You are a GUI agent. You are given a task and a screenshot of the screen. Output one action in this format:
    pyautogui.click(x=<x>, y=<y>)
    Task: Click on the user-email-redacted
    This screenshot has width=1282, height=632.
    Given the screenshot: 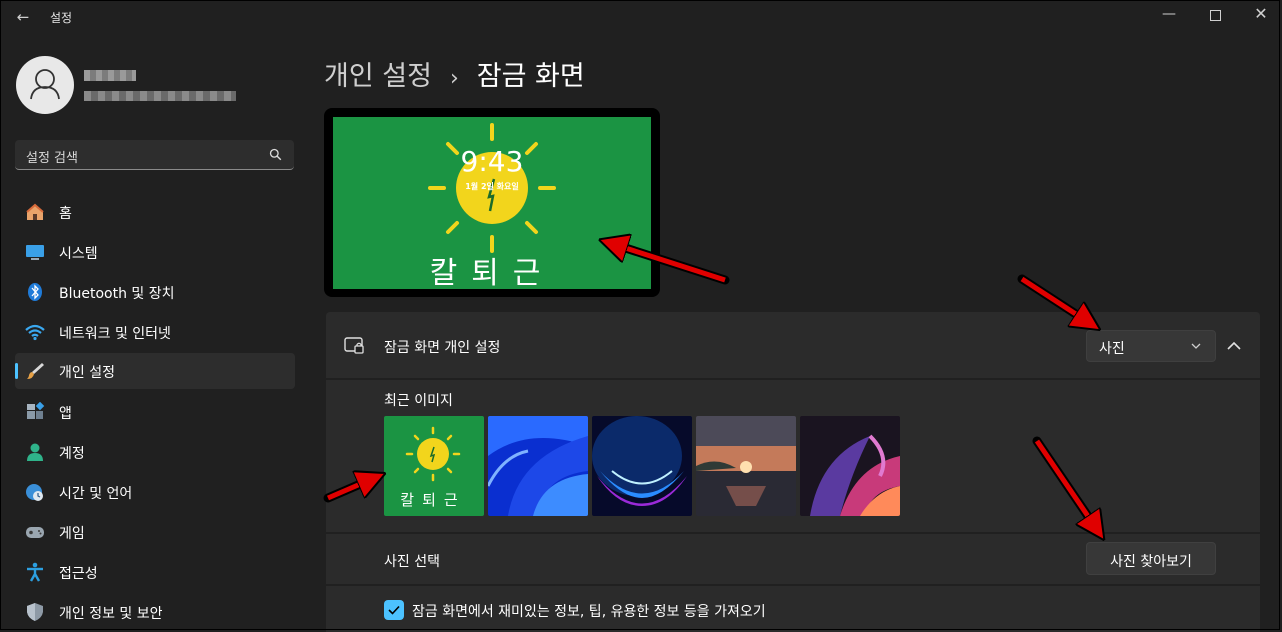 What is the action you would take?
    pyautogui.click(x=160, y=96)
    